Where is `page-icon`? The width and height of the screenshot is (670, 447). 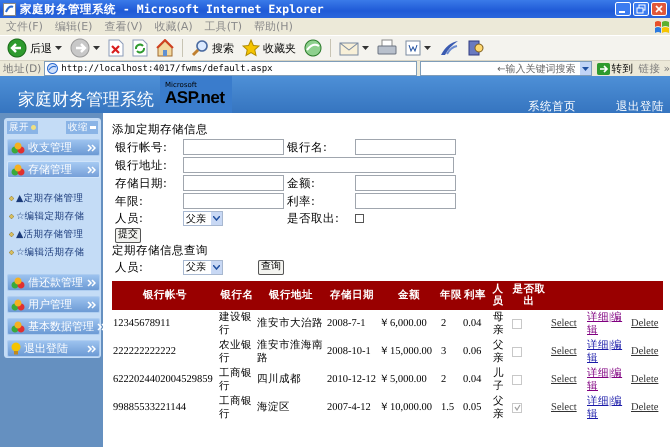
page-icon is located at coordinates (52, 68).